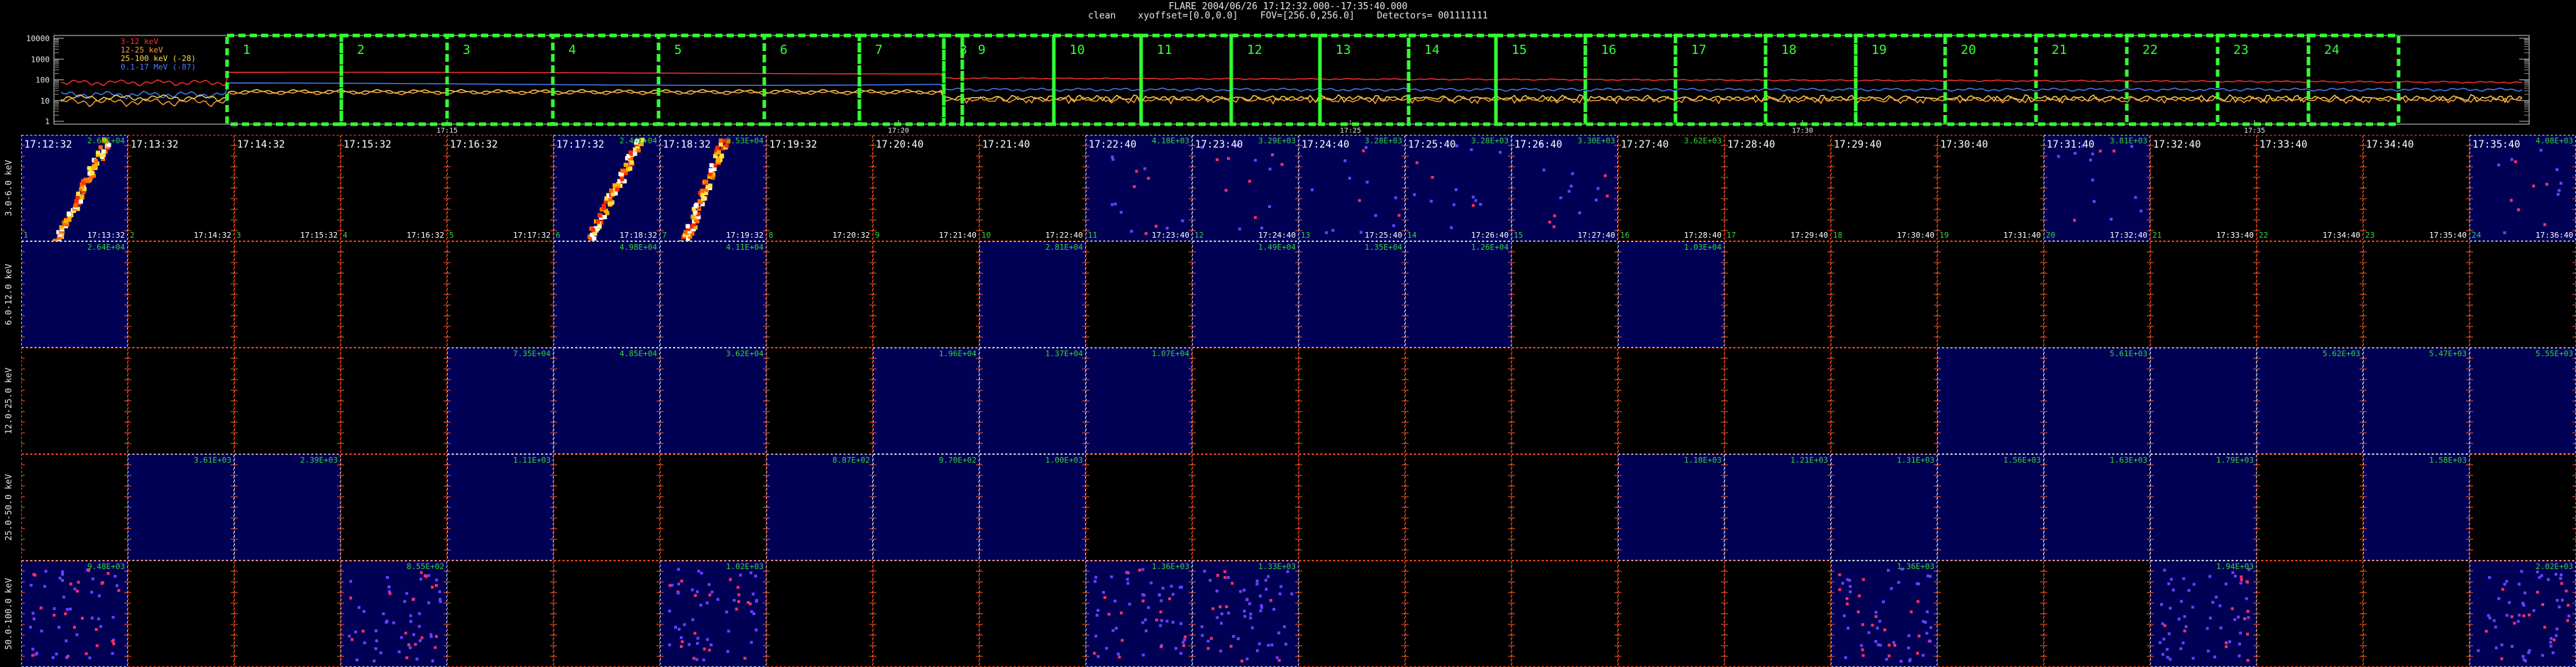  Describe the element at coordinates (1170, 235) in the screenshot. I see `image-end-time: 17:23:40` at that location.